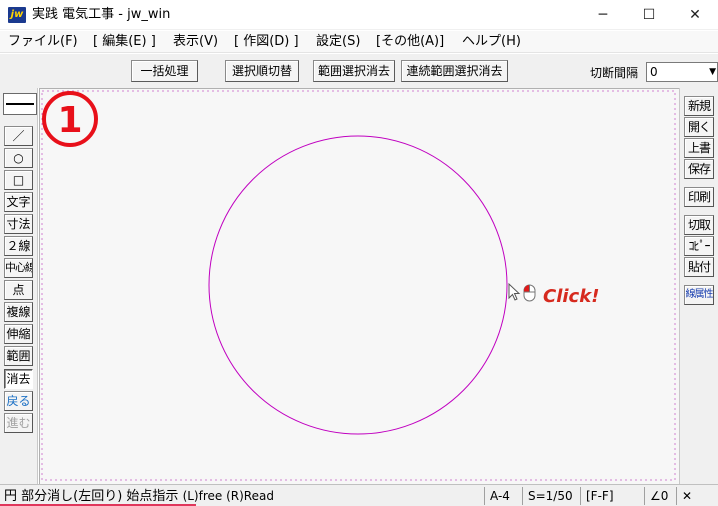 The width and height of the screenshot is (718, 506). What do you see at coordinates (338, 42) in the screenshot?
I see `menu-settings: 設定(S)` at bounding box center [338, 42].